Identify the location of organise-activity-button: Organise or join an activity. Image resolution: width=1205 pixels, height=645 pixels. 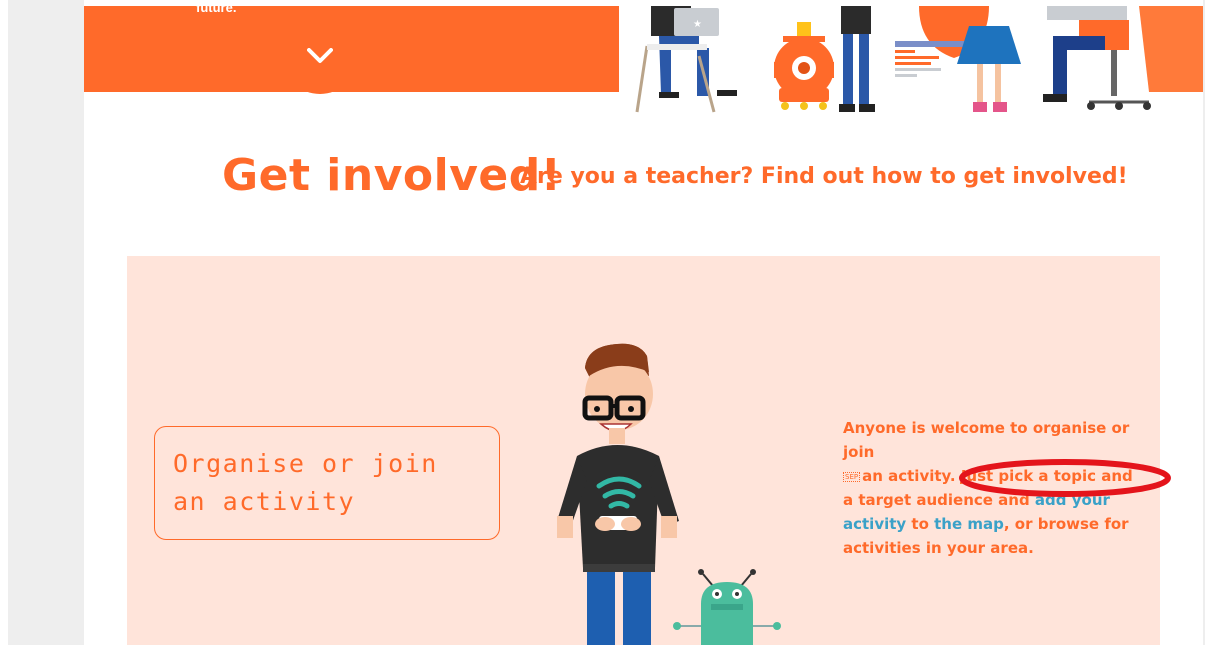
(327, 483).